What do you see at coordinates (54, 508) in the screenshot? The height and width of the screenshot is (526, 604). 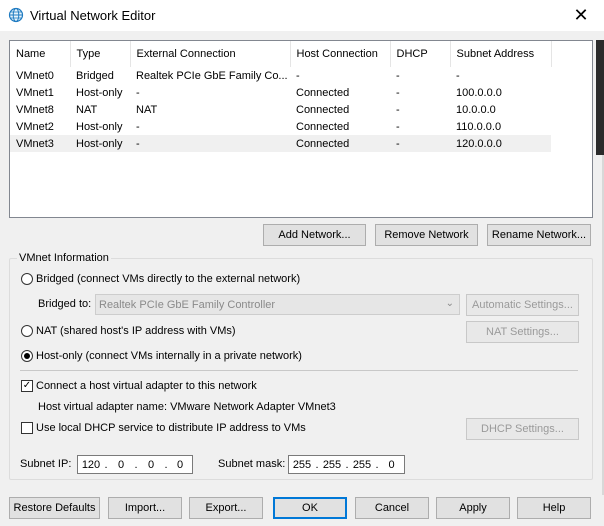 I see `restore-defaults-button: Restore Defaults` at bounding box center [54, 508].